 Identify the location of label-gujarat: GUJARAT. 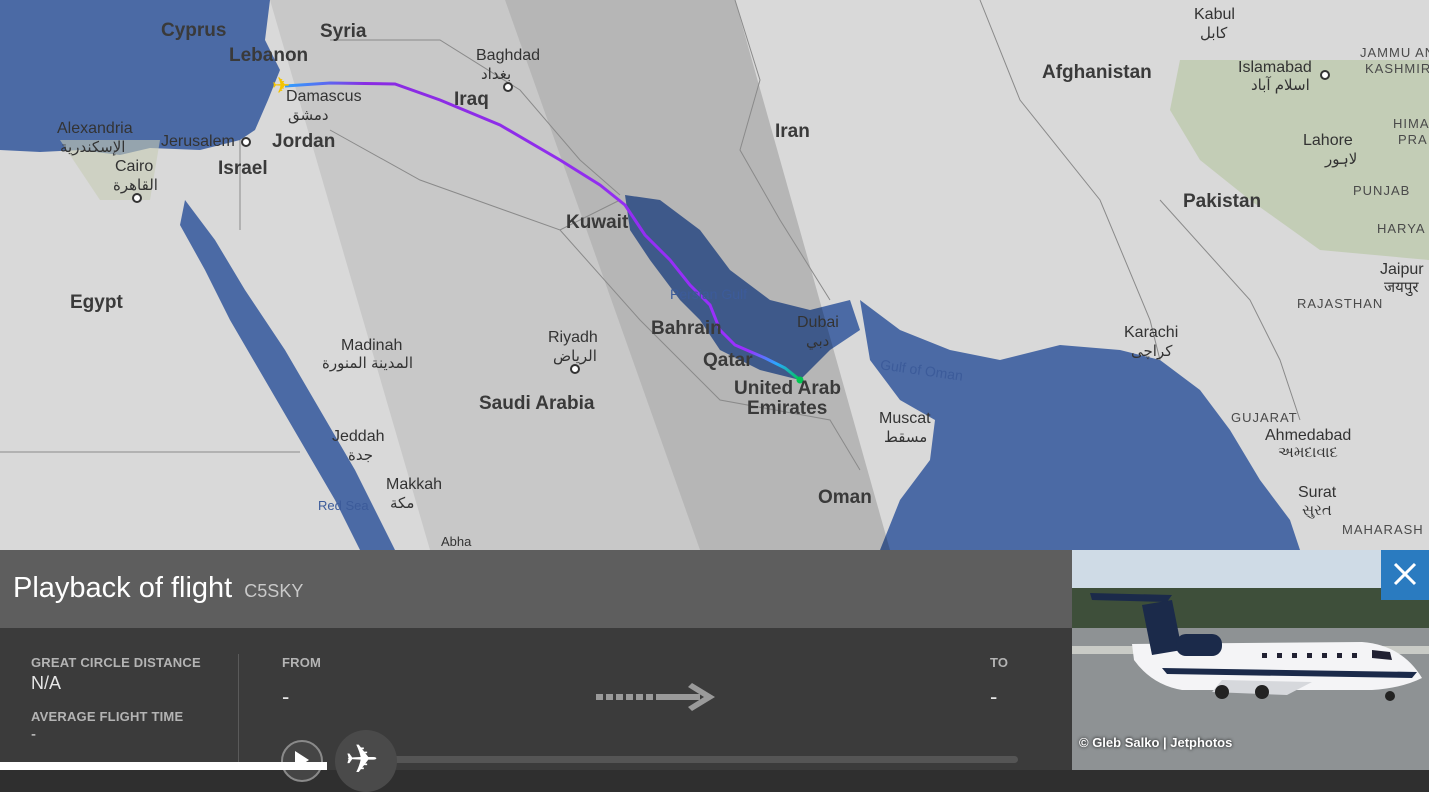
(1264, 417).